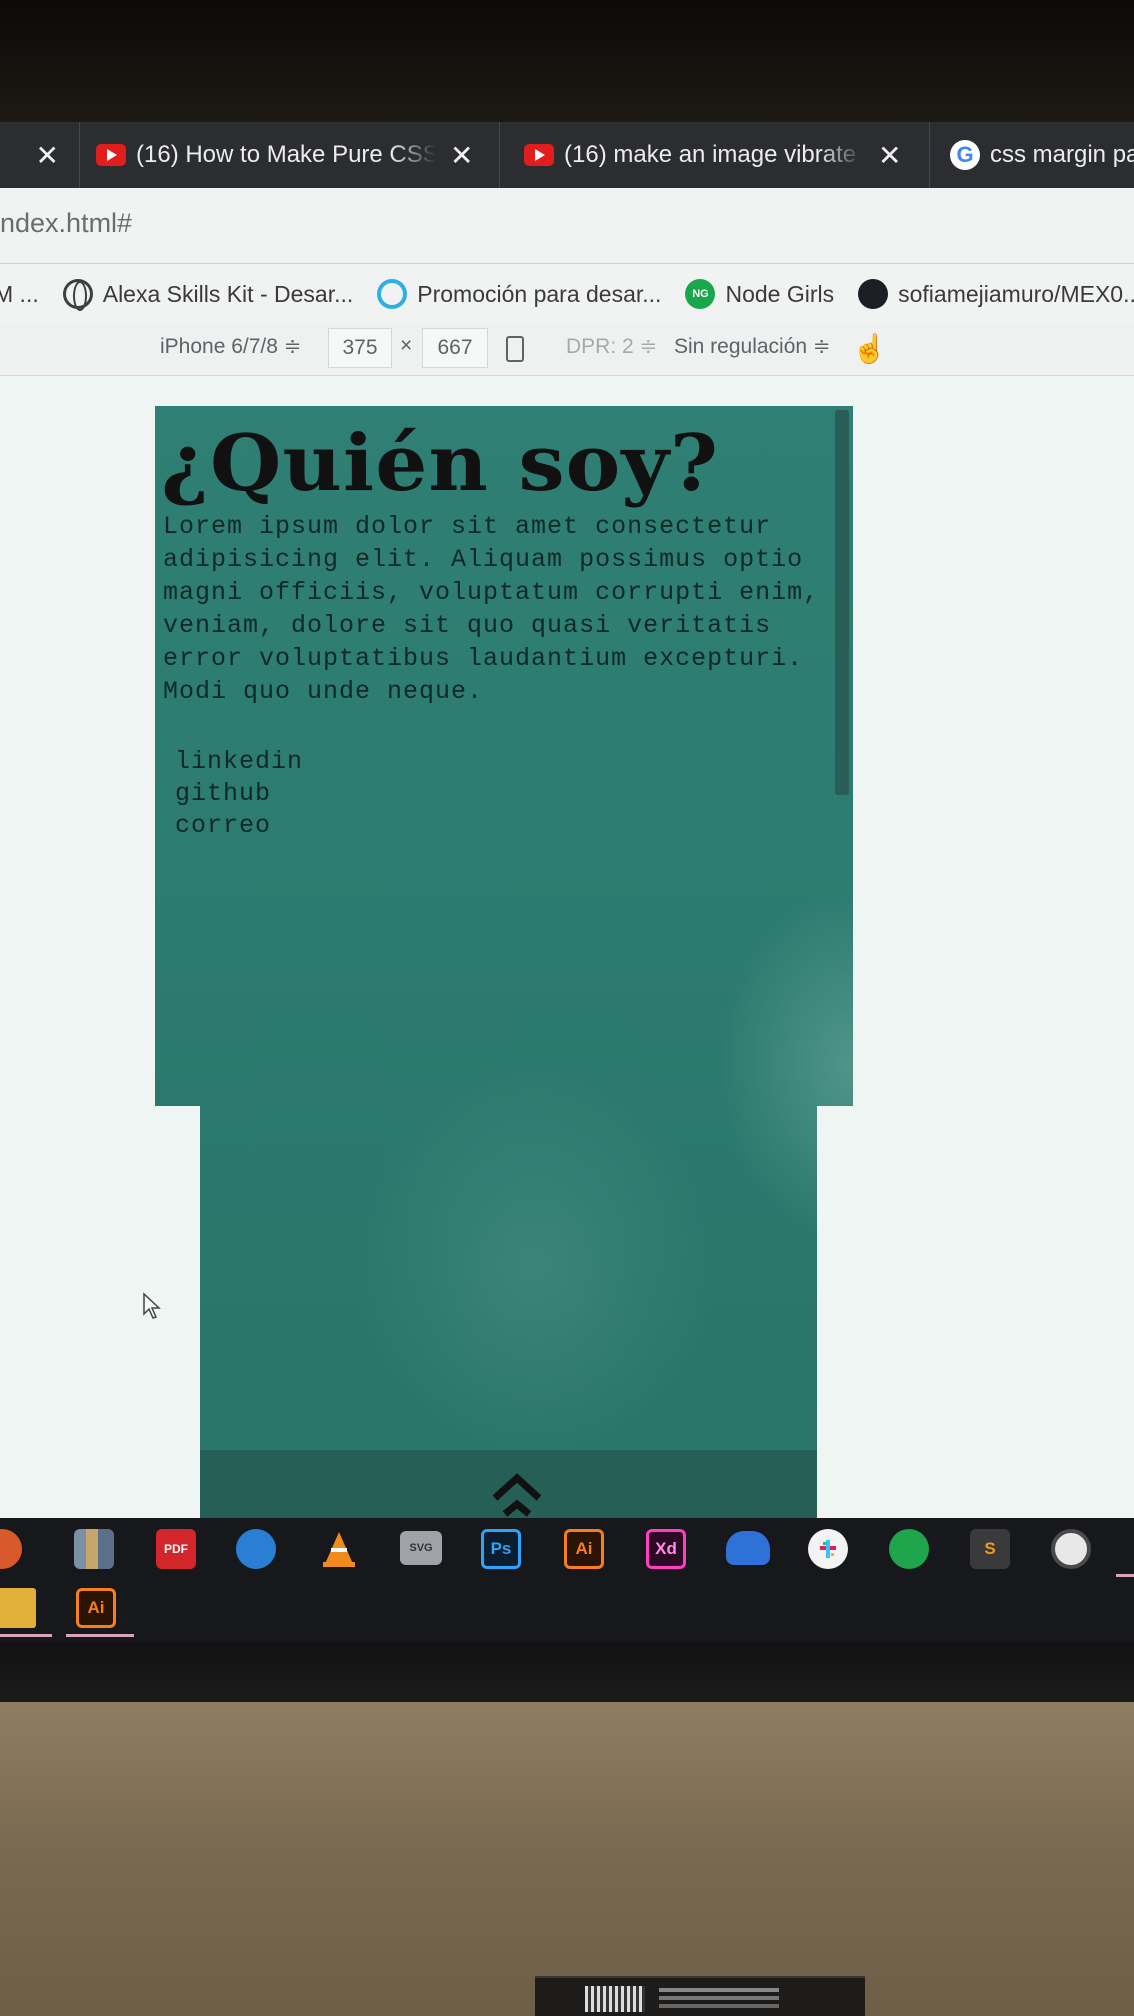 The height and width of the screenshot is (2016, 1134). Describe the element at coordinates (873, 294) in the screenshot. I see `github-icon` at that location.